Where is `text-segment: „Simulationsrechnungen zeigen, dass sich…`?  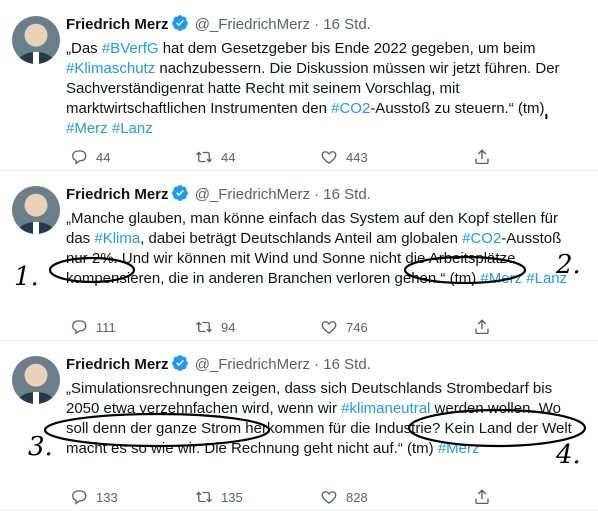 text-segment: „Simulationsrechnungen zeigen, dass sich… is located at coordinates (309, 388).